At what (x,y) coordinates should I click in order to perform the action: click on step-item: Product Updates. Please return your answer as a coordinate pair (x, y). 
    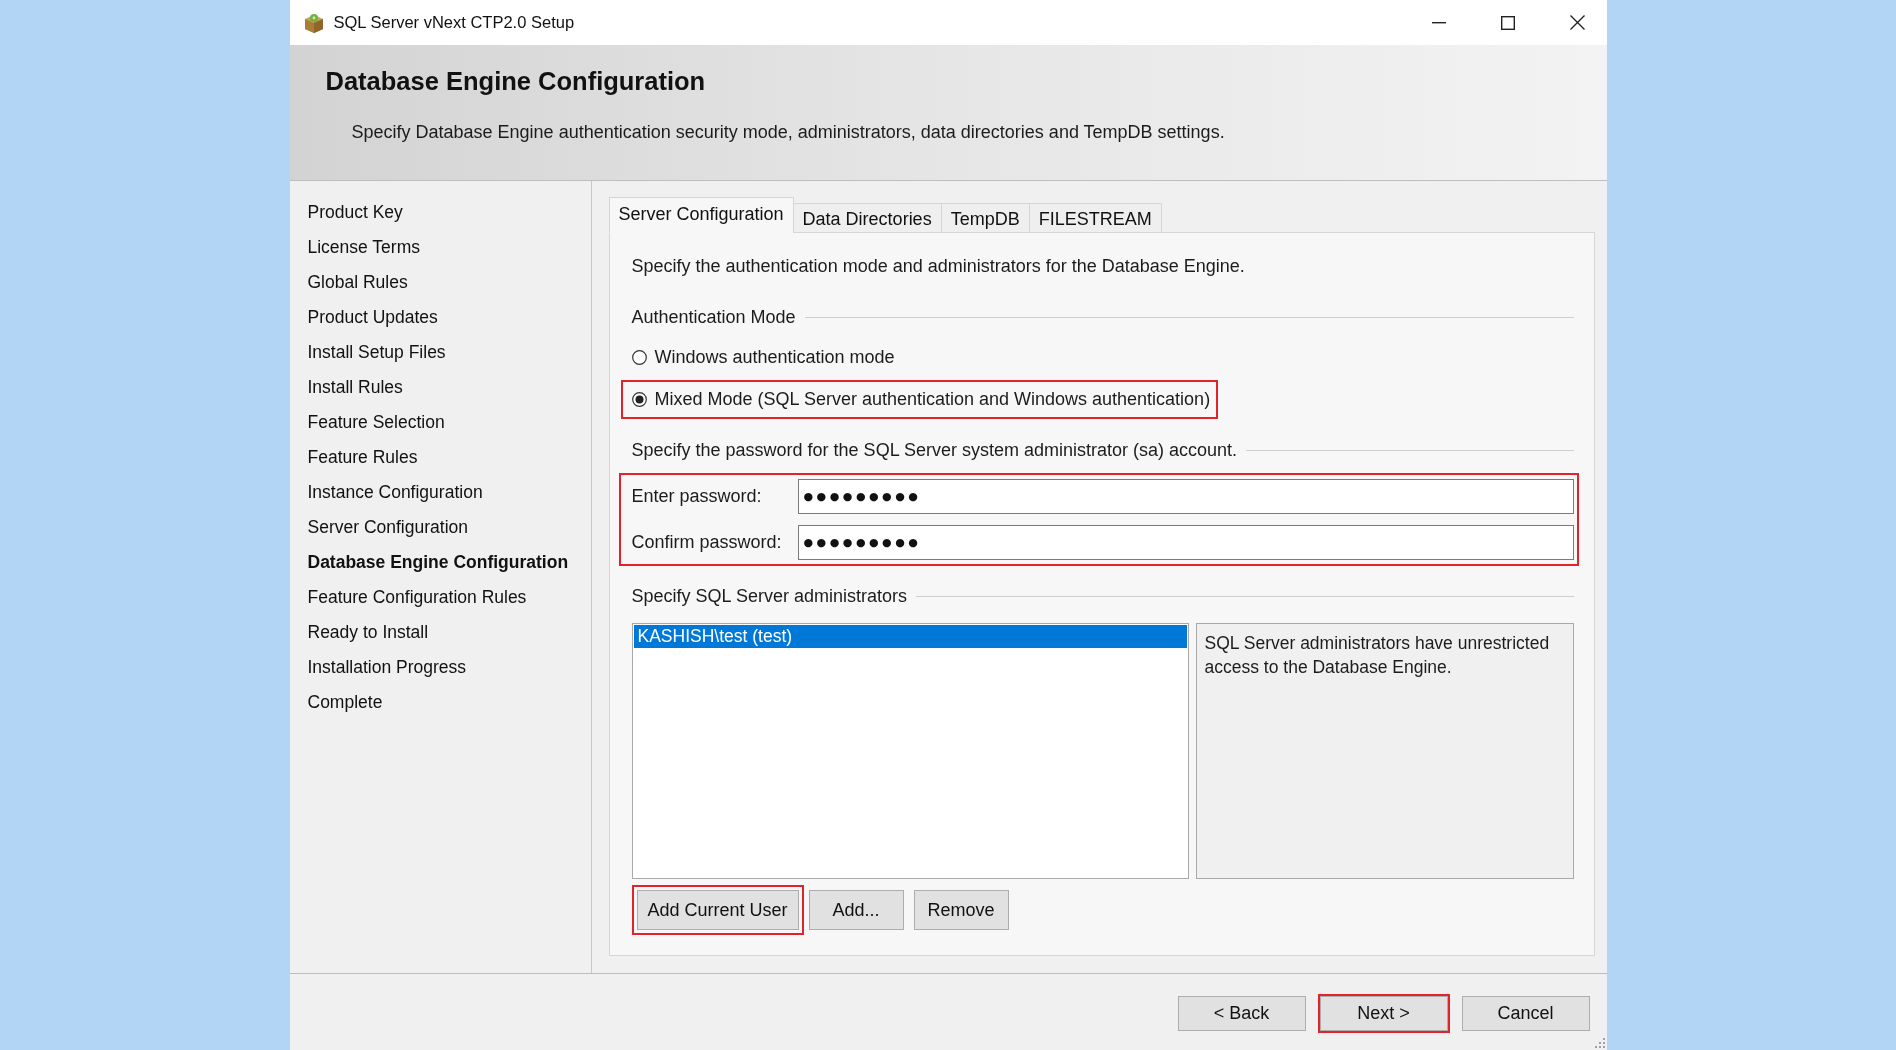
    Looking at the image, I should click on (372, 317).